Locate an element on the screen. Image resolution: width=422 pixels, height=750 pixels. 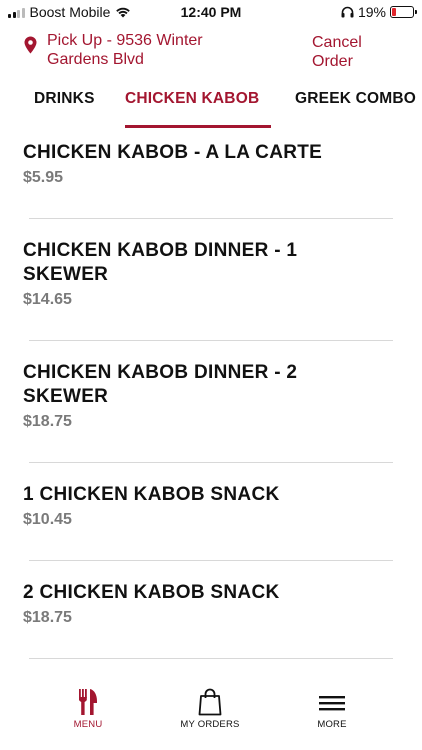
pickup-location: Pick Up - 9536 Winter Gardens Blvd is located at coordinates (130, 50).